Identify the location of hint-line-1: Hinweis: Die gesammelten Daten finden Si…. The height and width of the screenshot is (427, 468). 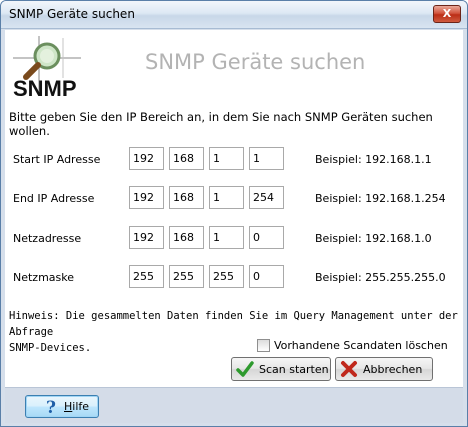
(233, 324).